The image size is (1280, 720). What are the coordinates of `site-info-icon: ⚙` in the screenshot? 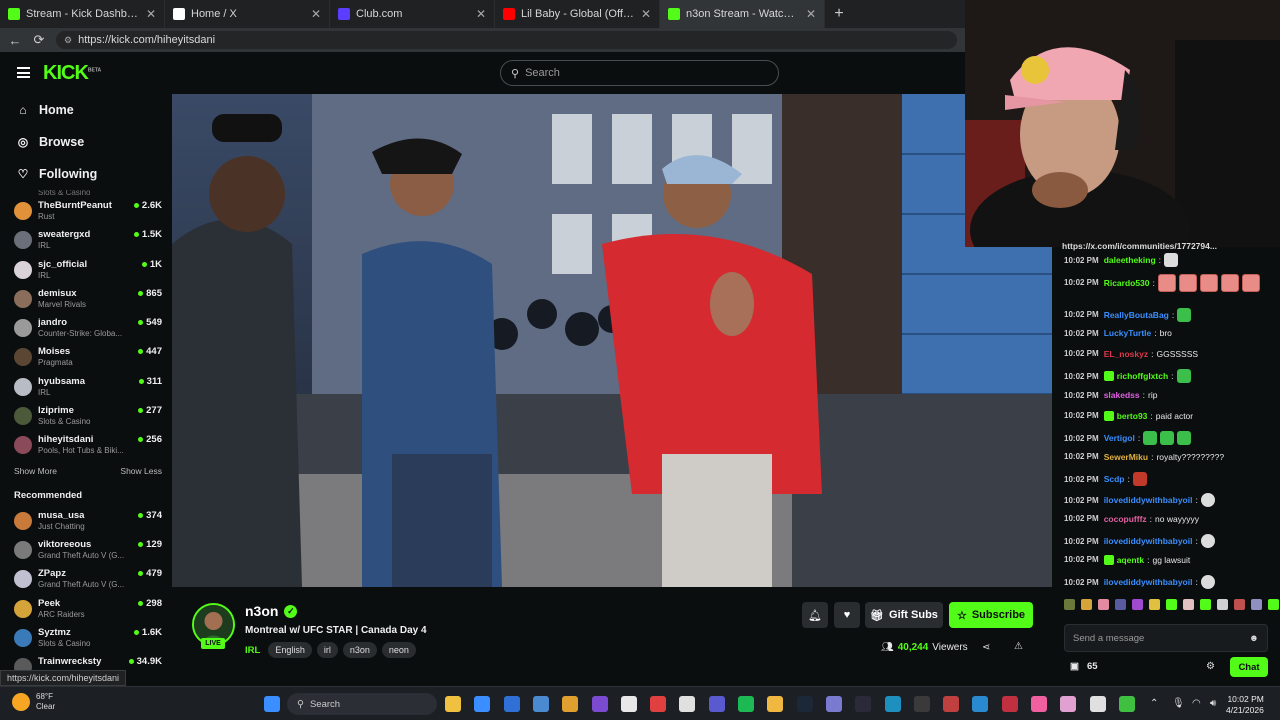 It's located at (68, 40).